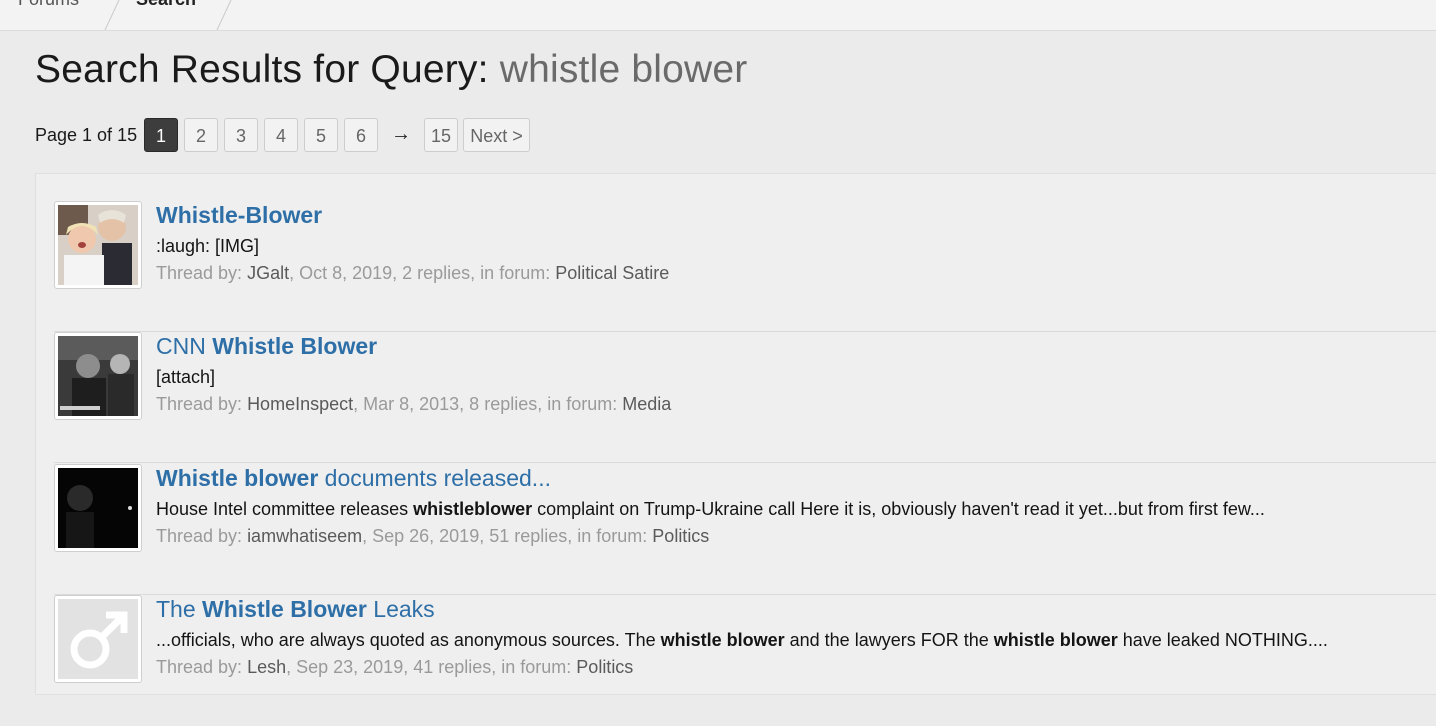 The image size is (1436, 726). I want to click on result-snippet: :laugh: [IMG], so click(207, 246).